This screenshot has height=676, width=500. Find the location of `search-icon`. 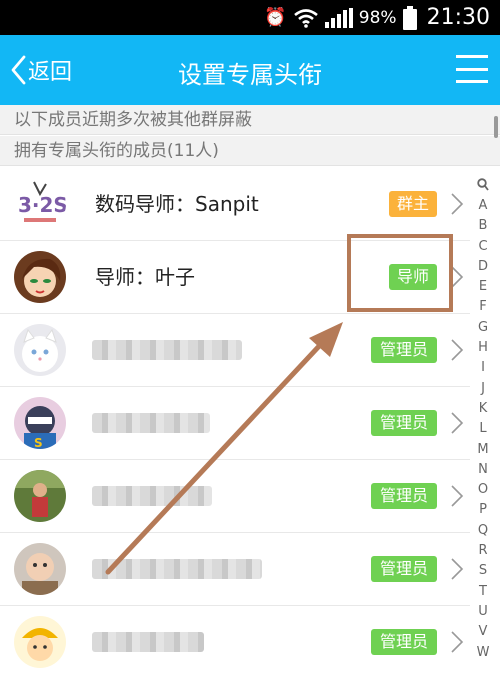

search-icon is located at coordinates (483, 185).